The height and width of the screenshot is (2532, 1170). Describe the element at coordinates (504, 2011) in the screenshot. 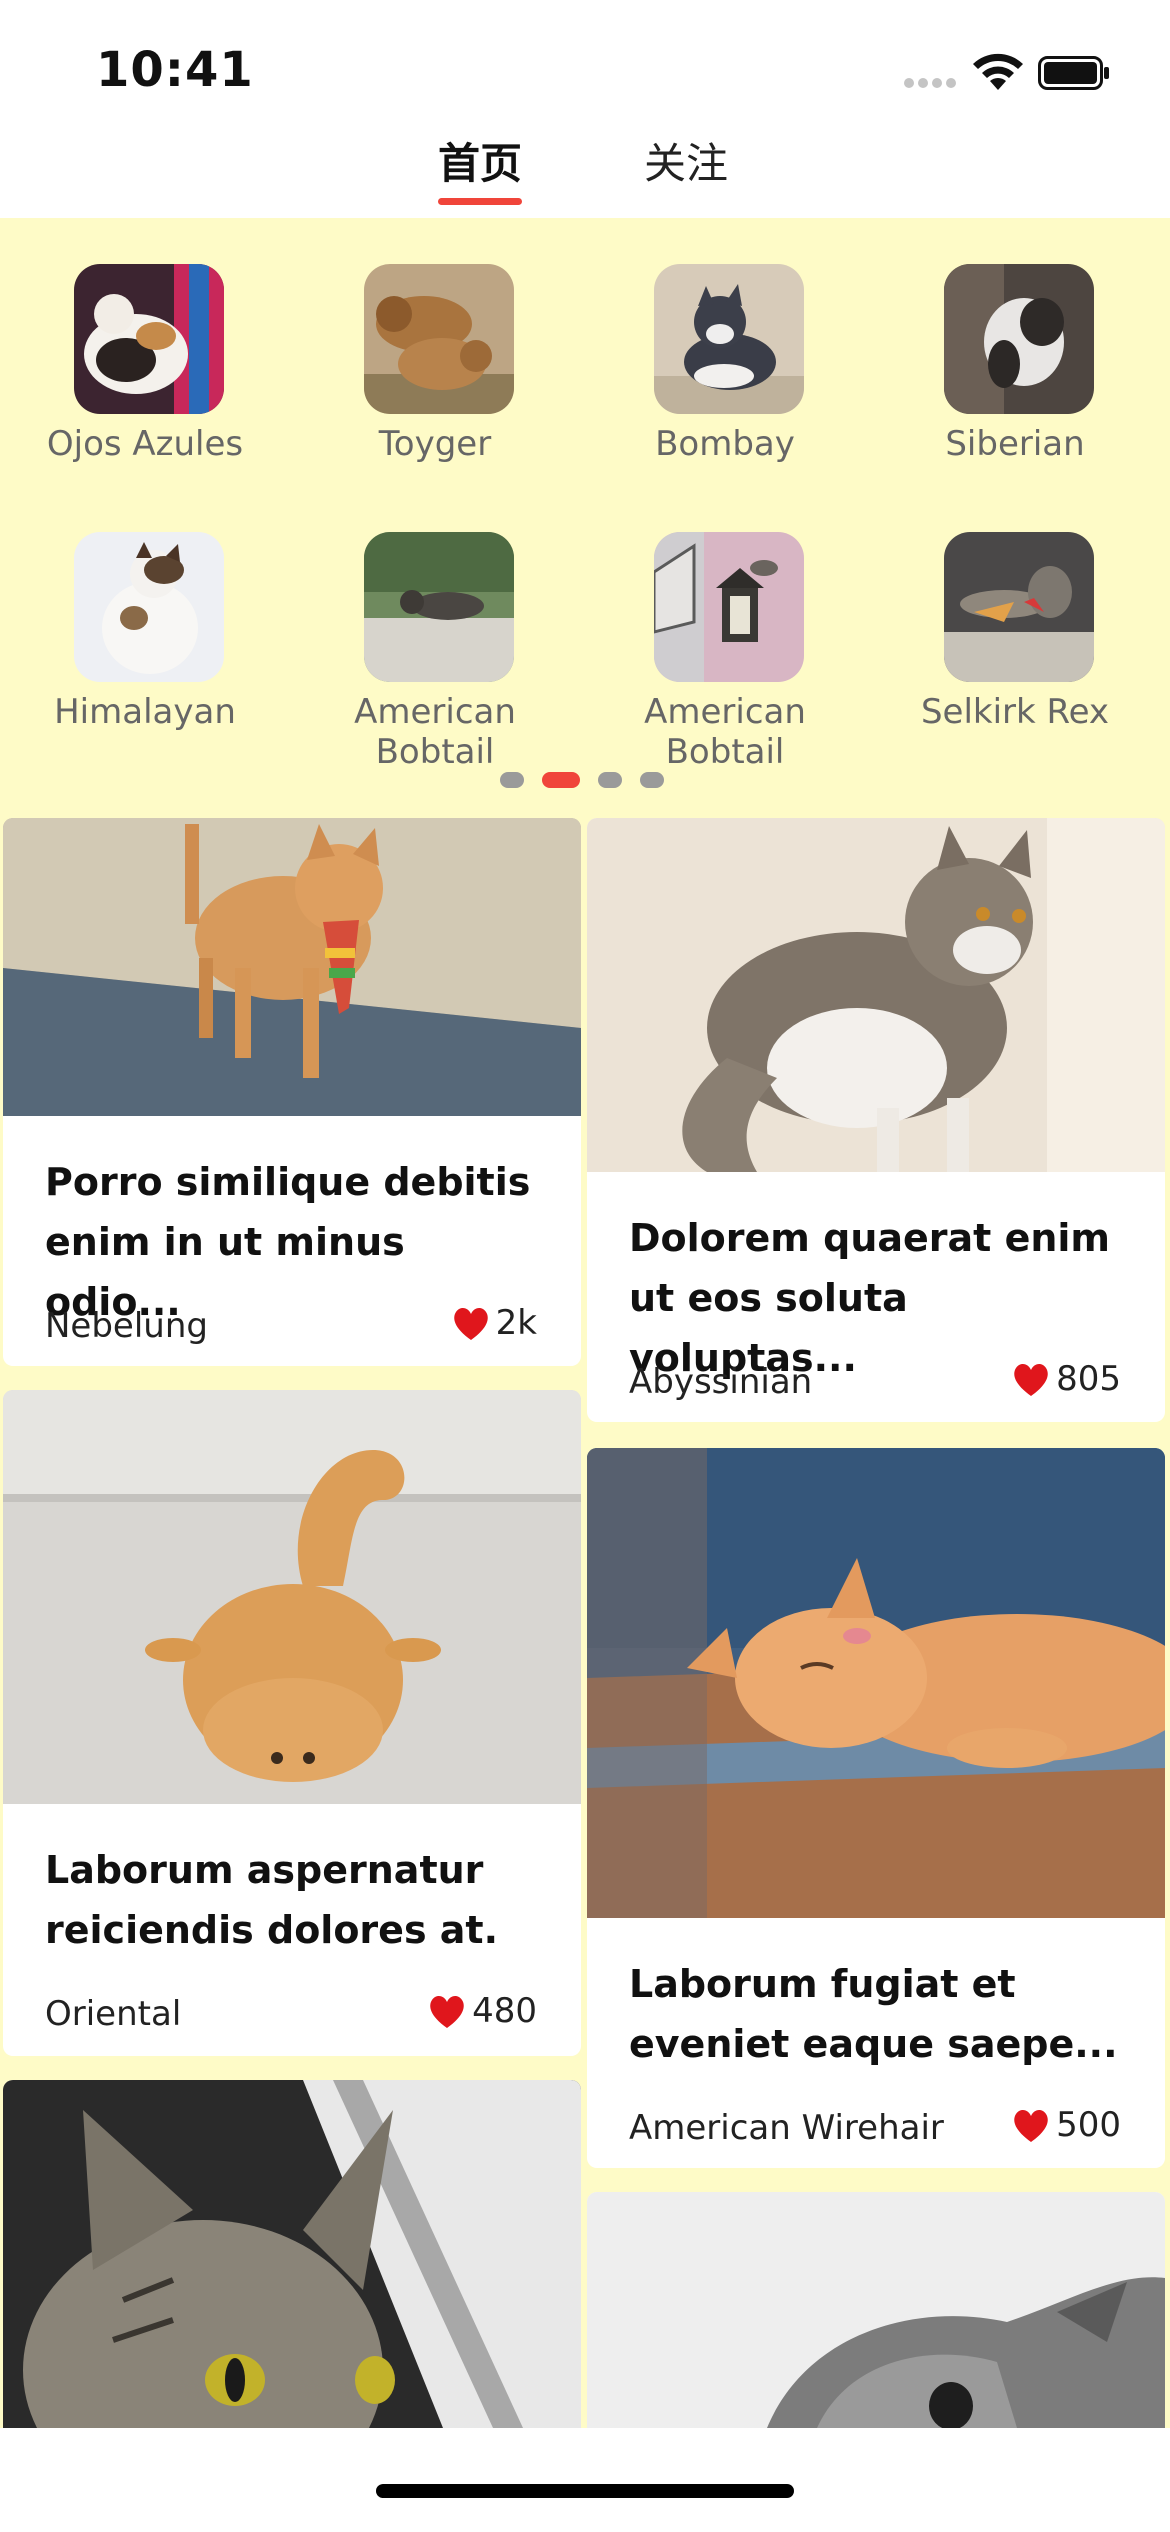

I see `like-count-value: 480` at that location.